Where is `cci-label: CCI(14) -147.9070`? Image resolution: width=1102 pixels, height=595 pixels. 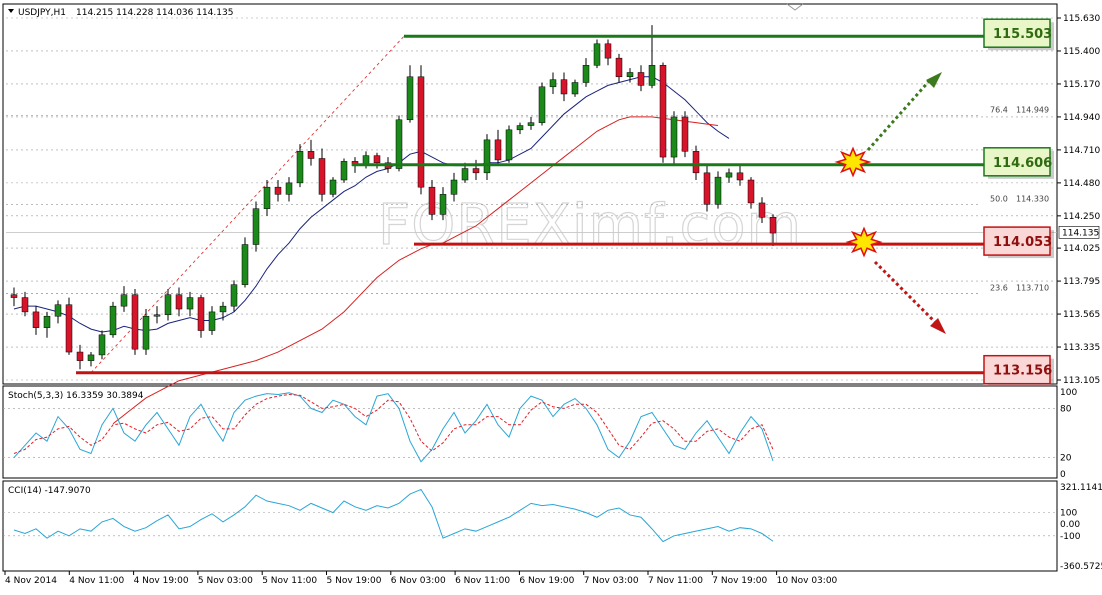 cci-label: CCI(14) -147.9070 is located at coordinates (49, 491).